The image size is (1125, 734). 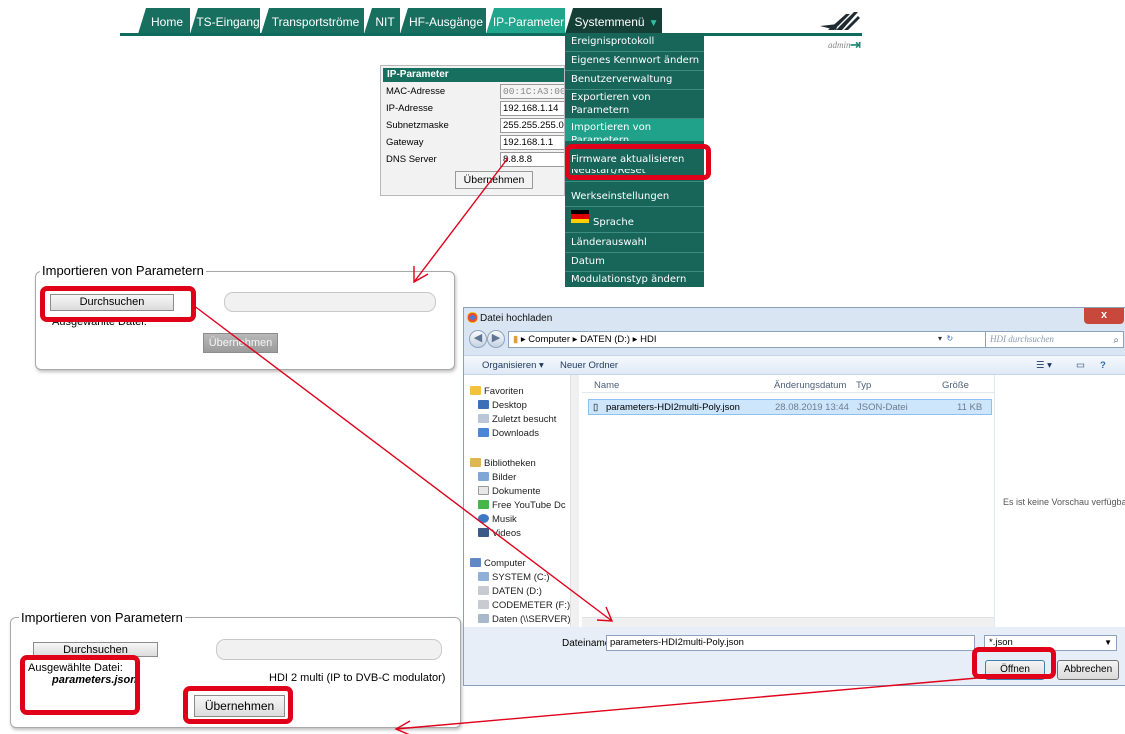 I want to click on nav-music: Musik, so click(x=497, y=519).